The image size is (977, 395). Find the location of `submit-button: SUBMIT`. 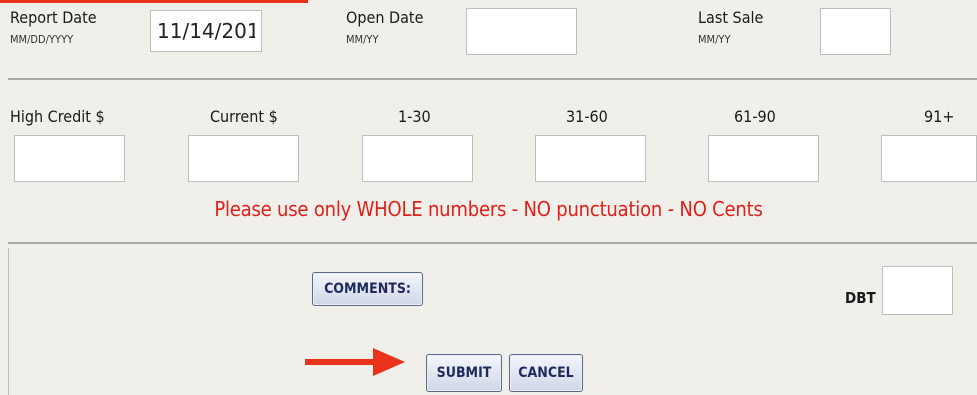

submit-button: SUBMIT is located at coordinates (464, 373).